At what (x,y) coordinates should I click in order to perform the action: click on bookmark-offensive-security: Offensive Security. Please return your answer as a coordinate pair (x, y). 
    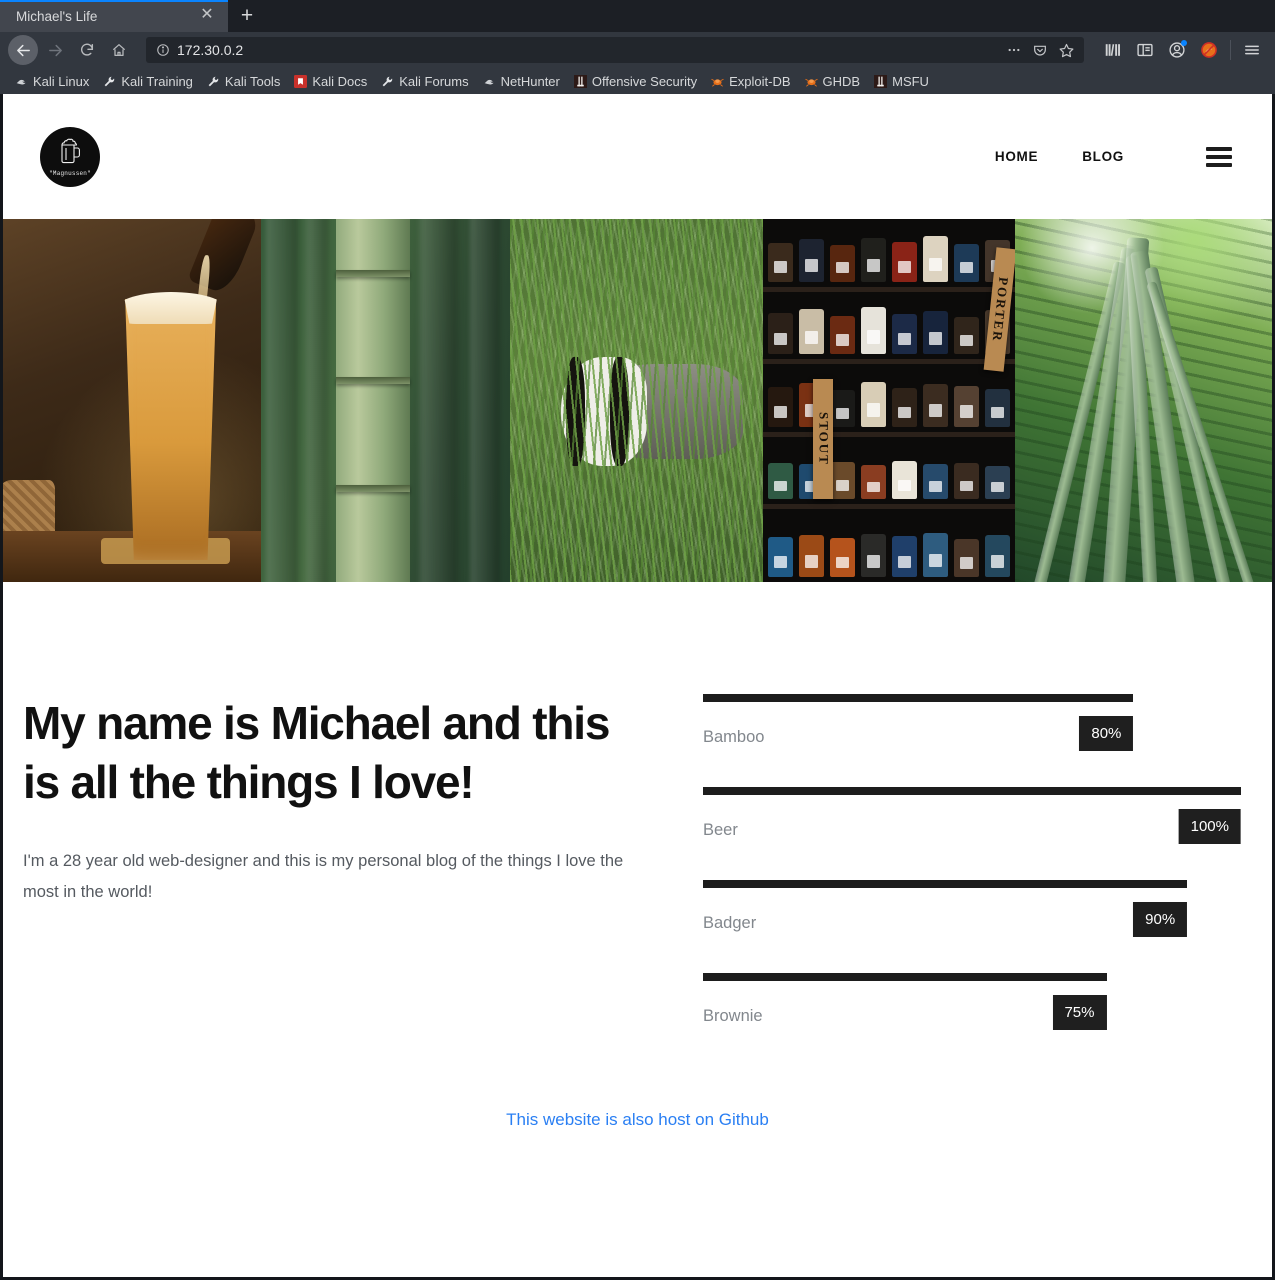
    Looking at the image, I should click on (635, 81).